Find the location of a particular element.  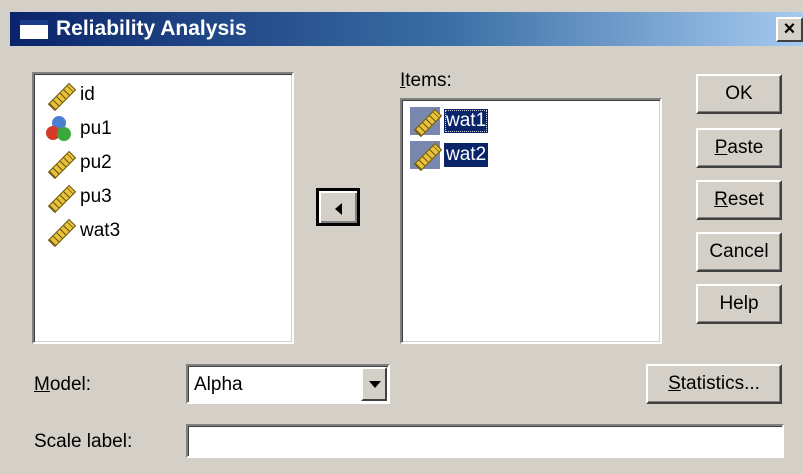

variable-name: pu2 is located at coordinates (96, 162).